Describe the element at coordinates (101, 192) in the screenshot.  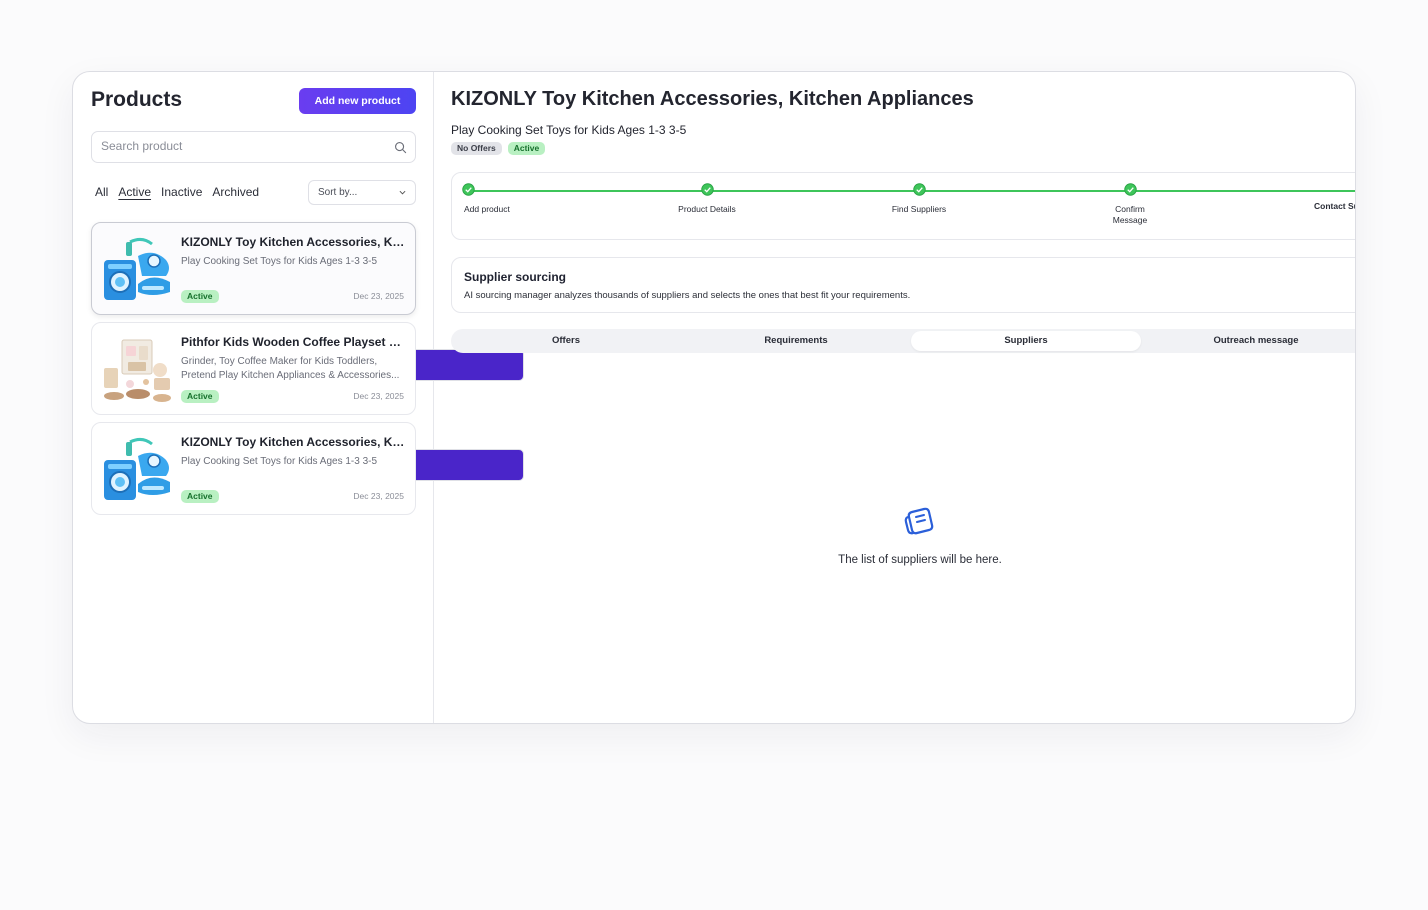
I see `filter-all: All` at that location.